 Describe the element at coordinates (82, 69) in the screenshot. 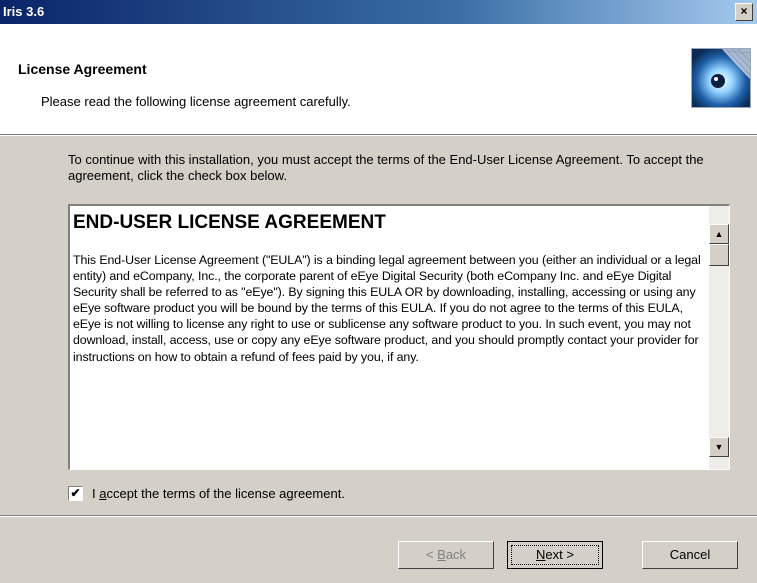

I see `page-title: License Agreement` at that location.